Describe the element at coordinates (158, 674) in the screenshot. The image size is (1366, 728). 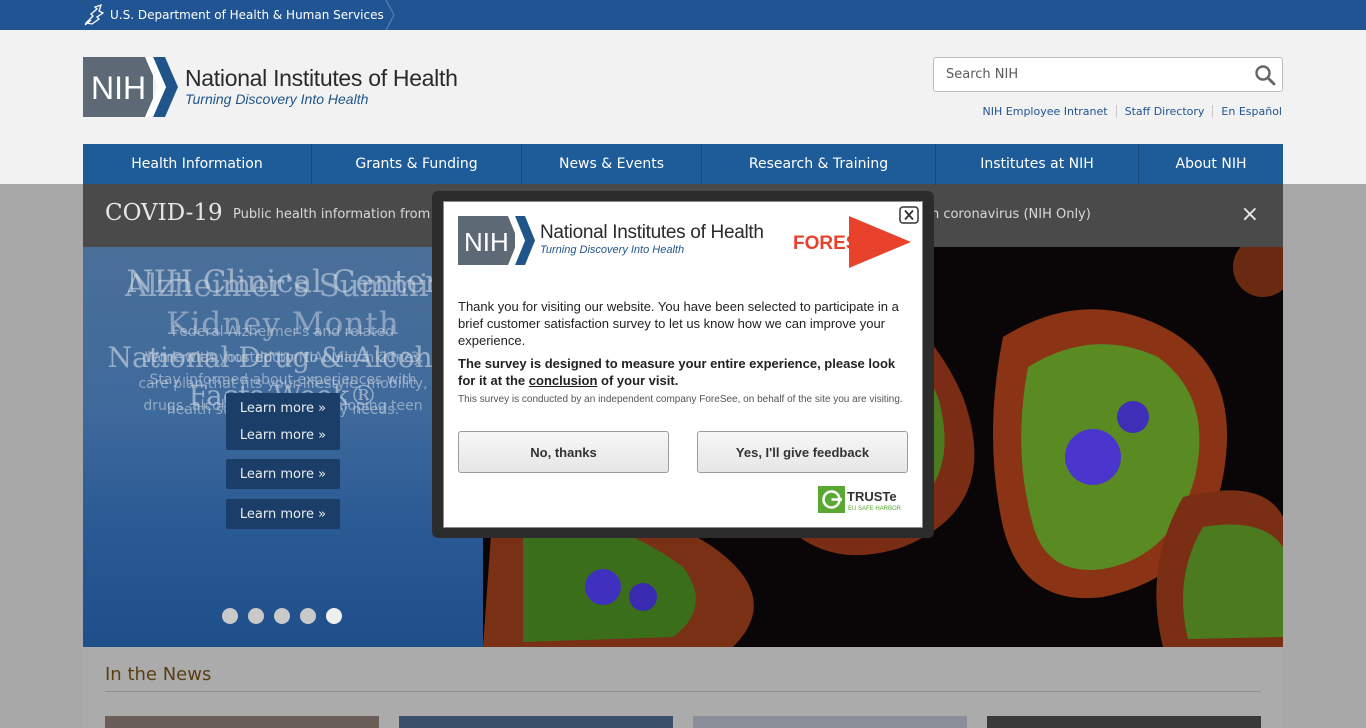
I see `news-heading: In the News` at that location.